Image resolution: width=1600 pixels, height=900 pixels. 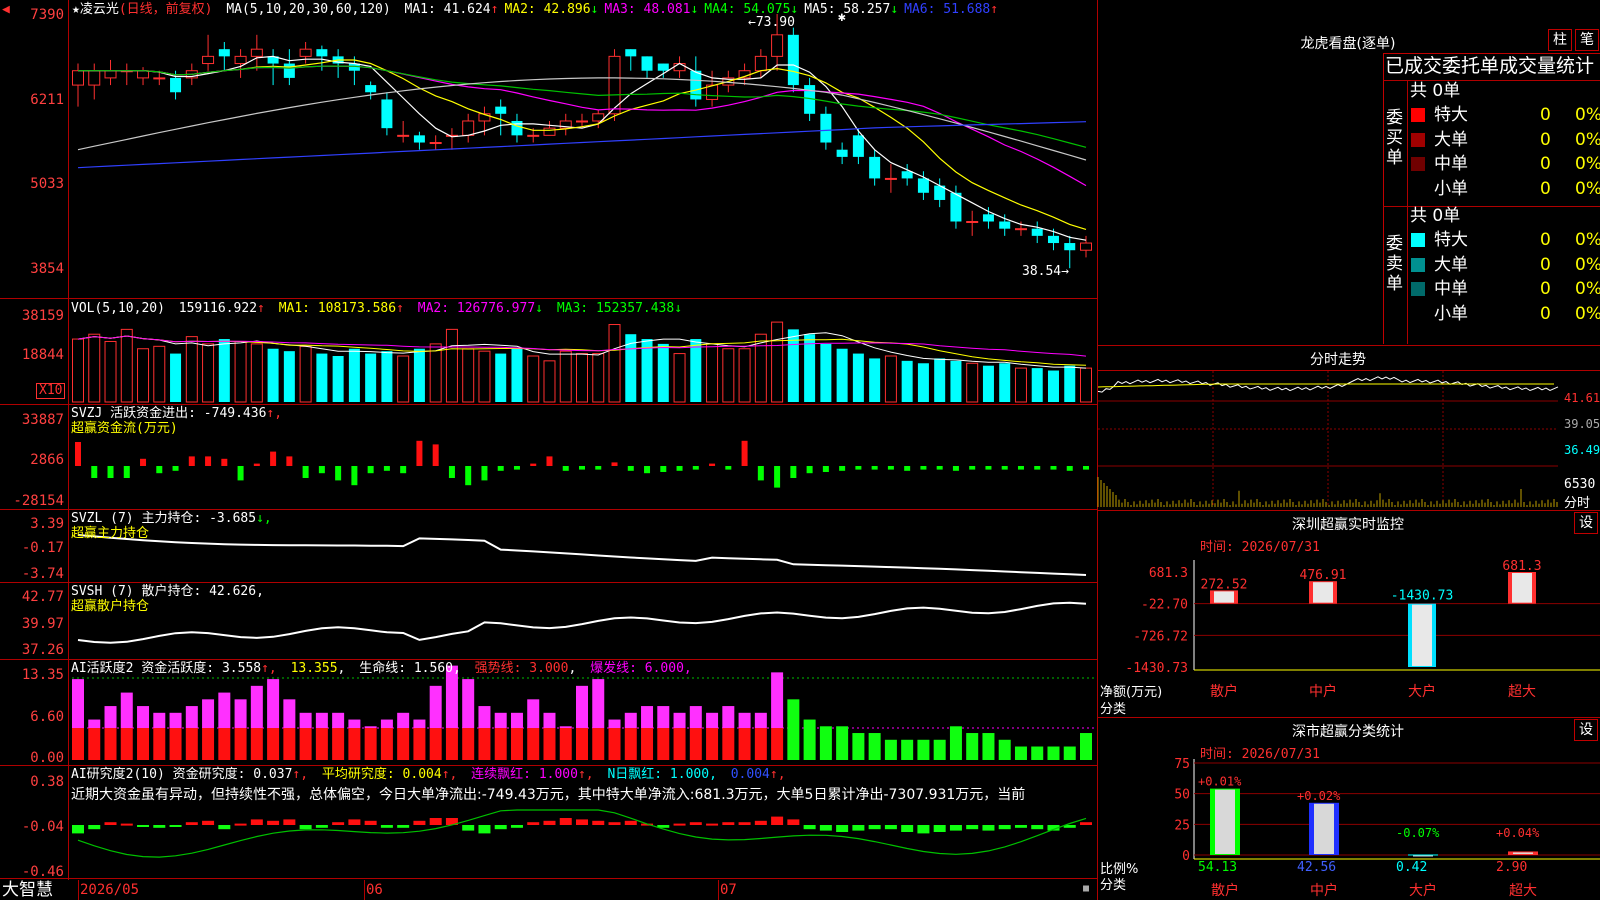 I want to click on tick-mode-button: 笔, so click(x=1587, y=40).